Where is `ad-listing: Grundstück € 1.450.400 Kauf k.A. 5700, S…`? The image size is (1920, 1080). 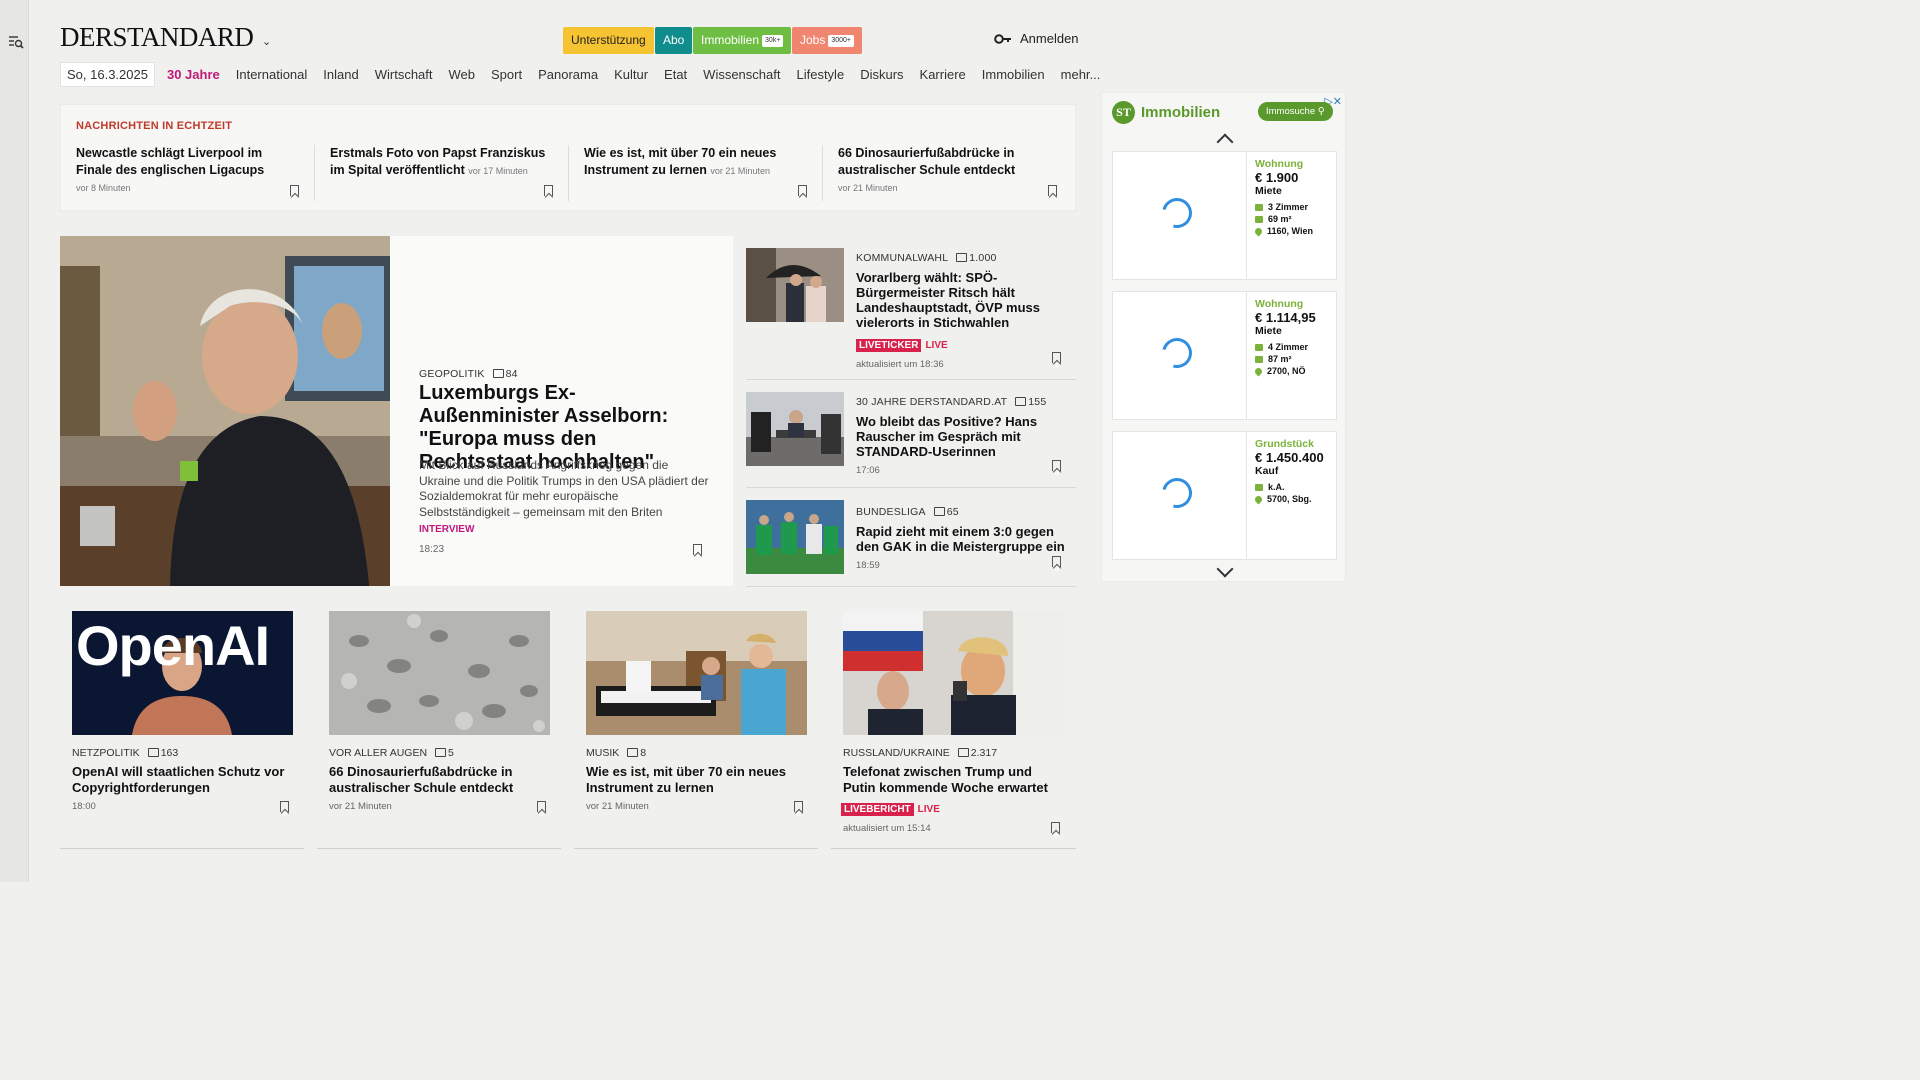 ad-listing: Grundstück € 1.450.400 Kauf k.A. 5700, S… is located at coordinates (1224, 495).